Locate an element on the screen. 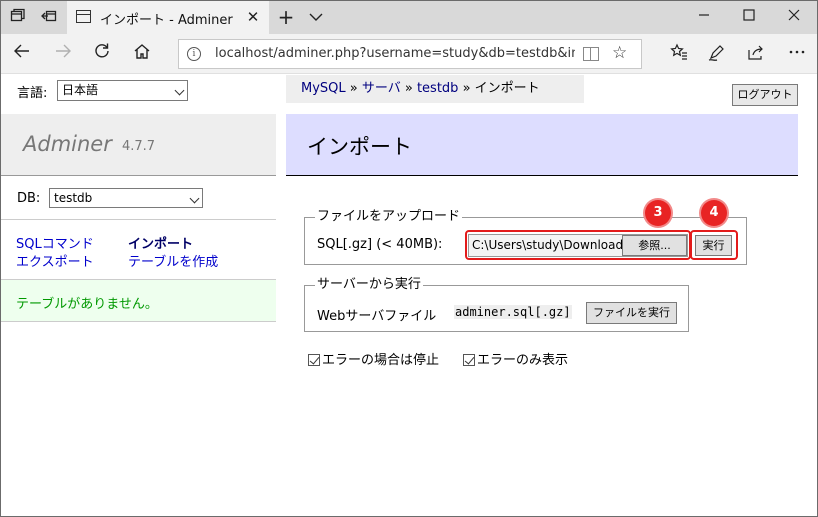 The image size is (818, 517). tab-list-chevron-icon is located at coordinates (316, 17).